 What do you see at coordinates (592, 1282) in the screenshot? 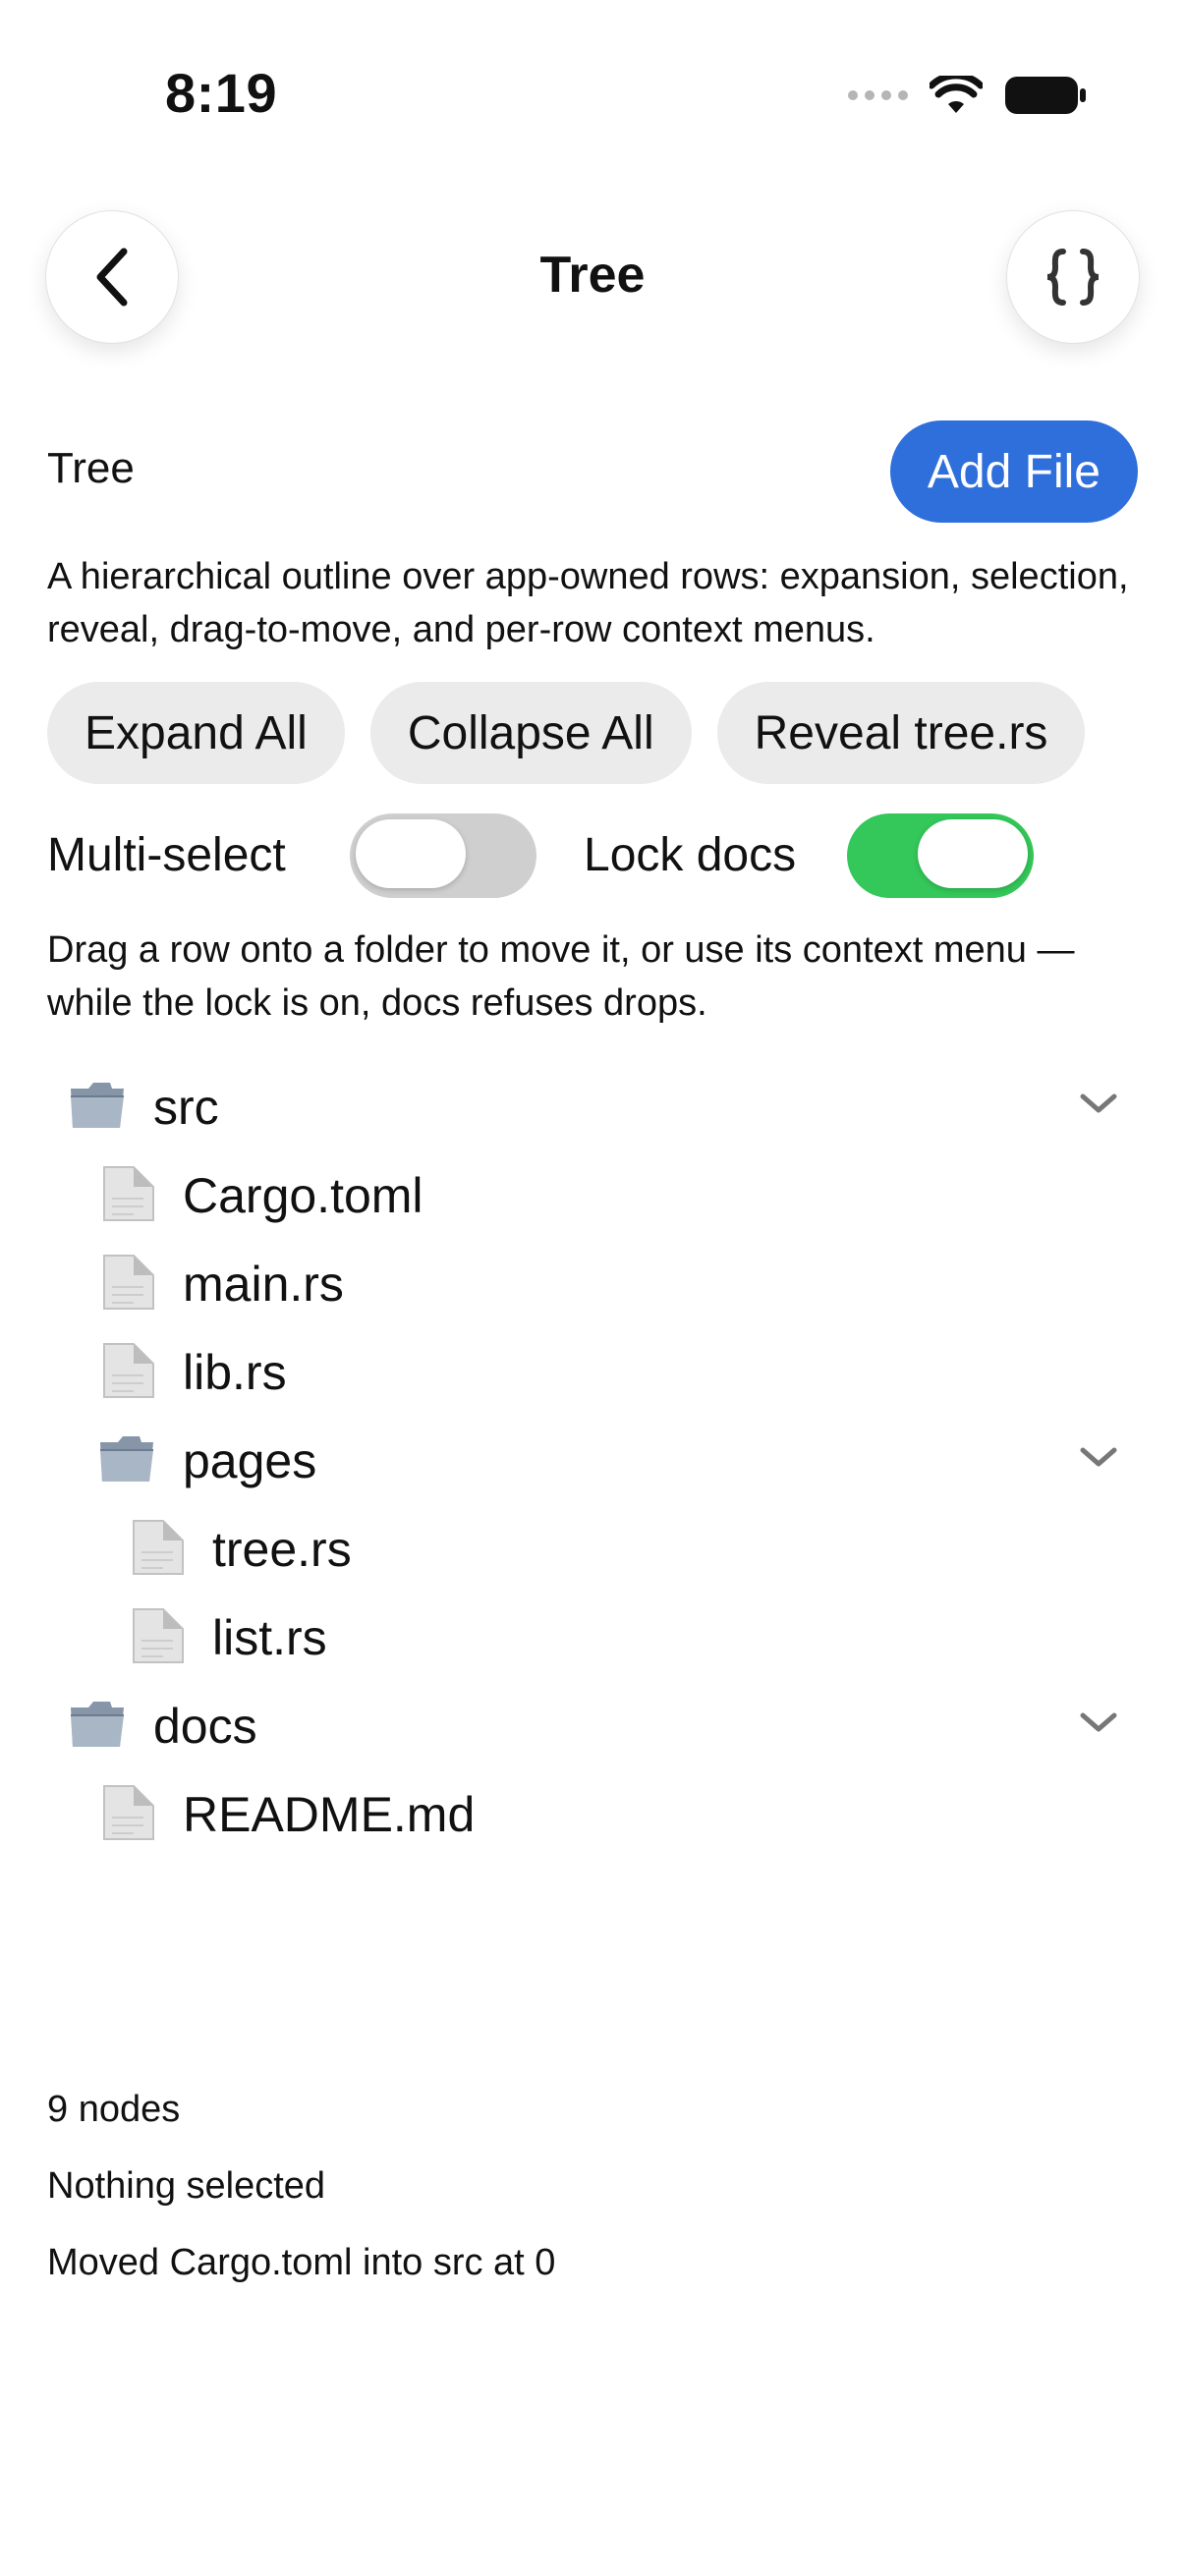
I see `tree-row-main-rs: main.rs` at bounding box center [592, 1282].